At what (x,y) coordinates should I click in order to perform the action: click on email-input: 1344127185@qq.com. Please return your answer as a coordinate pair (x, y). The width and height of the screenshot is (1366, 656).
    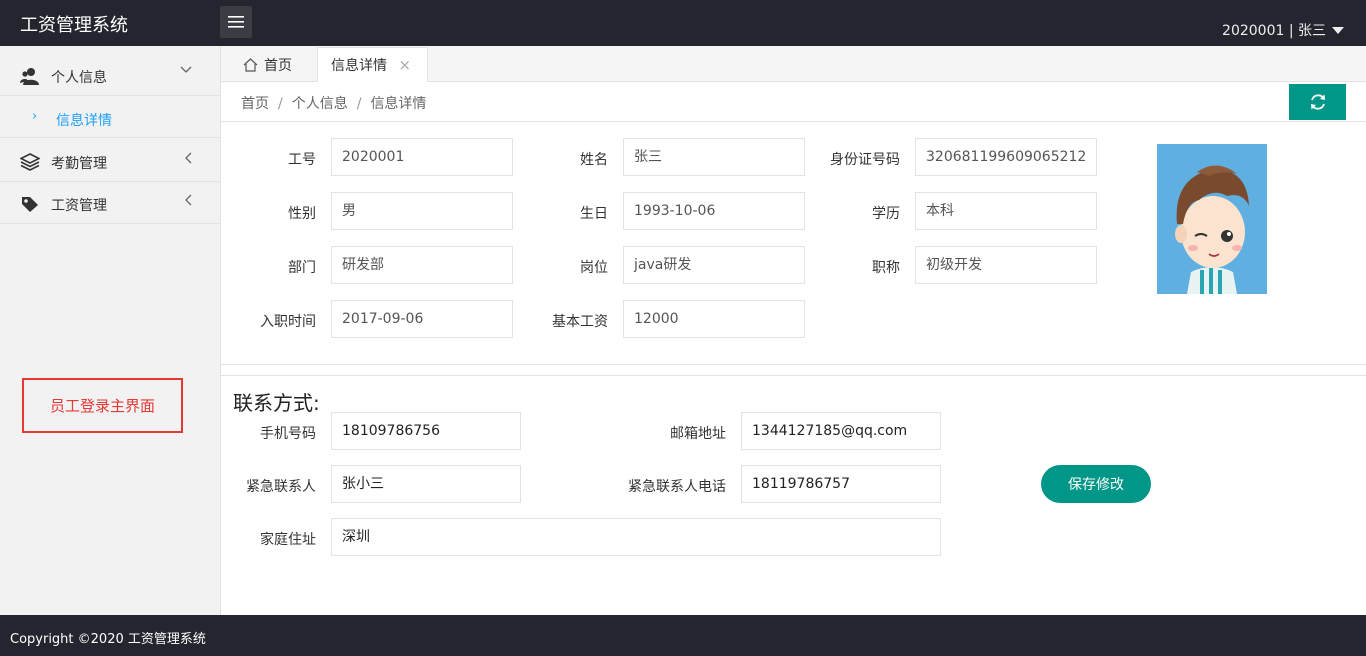
    Looking at the image, I should click on (841, 431).